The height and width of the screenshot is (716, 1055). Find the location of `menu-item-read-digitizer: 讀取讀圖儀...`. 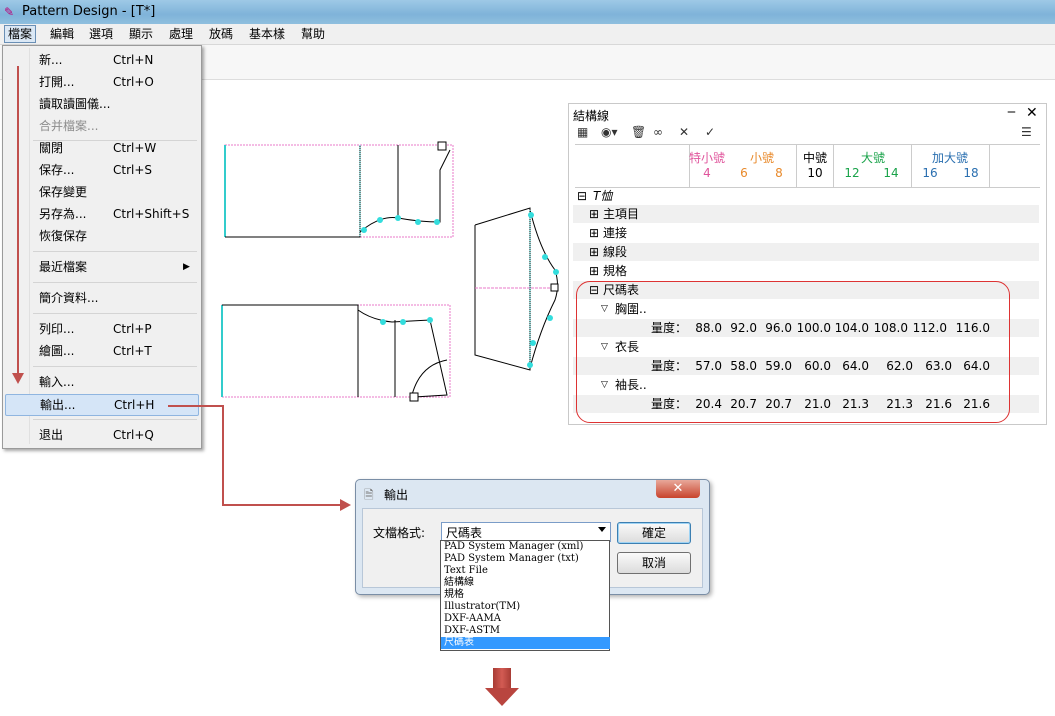

menu-item-read-digitizer: 讀取讀圖儀... is located at coordinates (101, 104).